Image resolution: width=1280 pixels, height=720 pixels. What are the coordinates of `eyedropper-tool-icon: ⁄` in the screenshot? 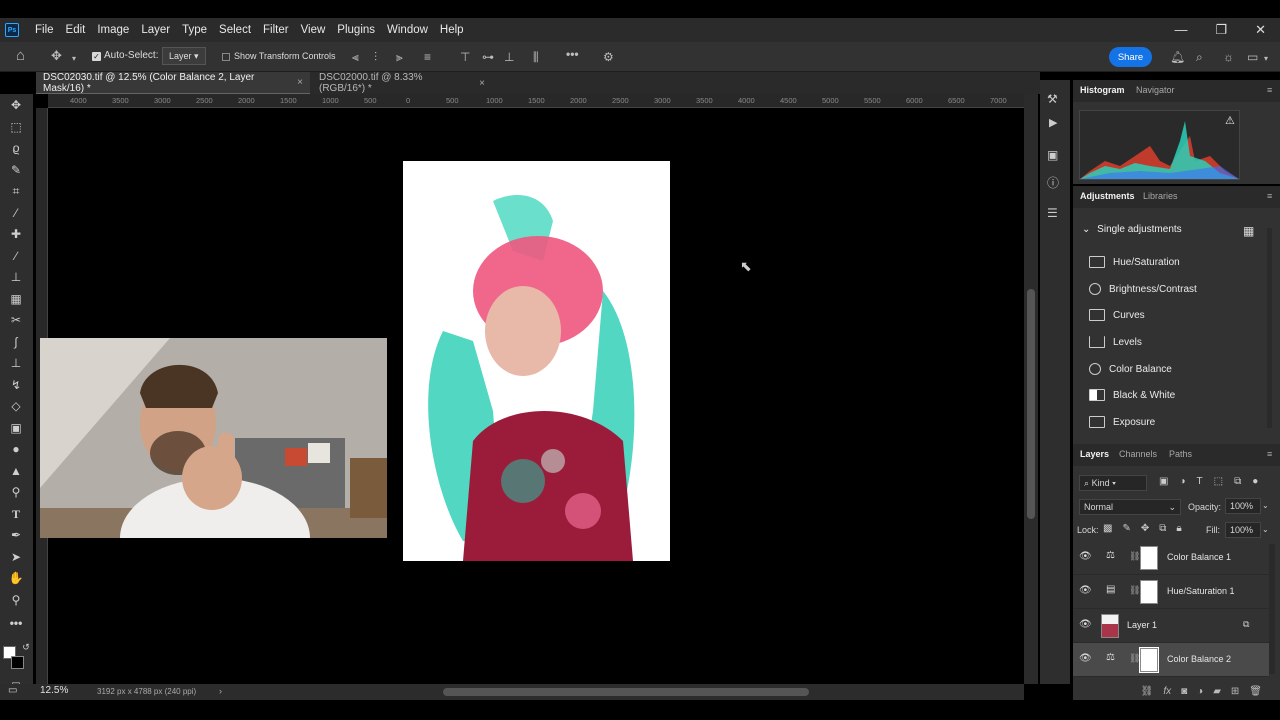 It's located at (16, 213).